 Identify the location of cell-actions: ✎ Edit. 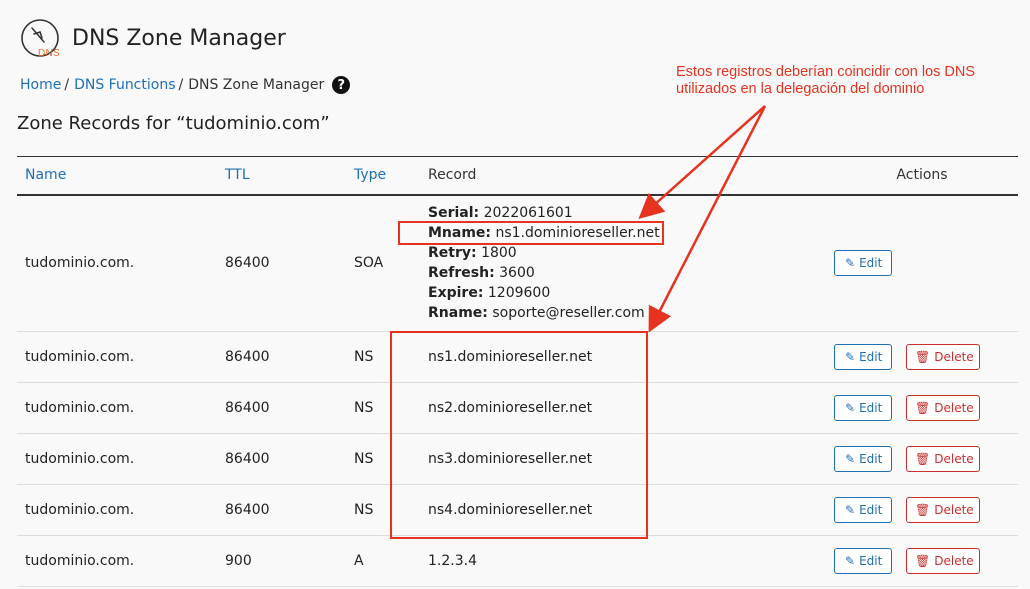
(922, 263).